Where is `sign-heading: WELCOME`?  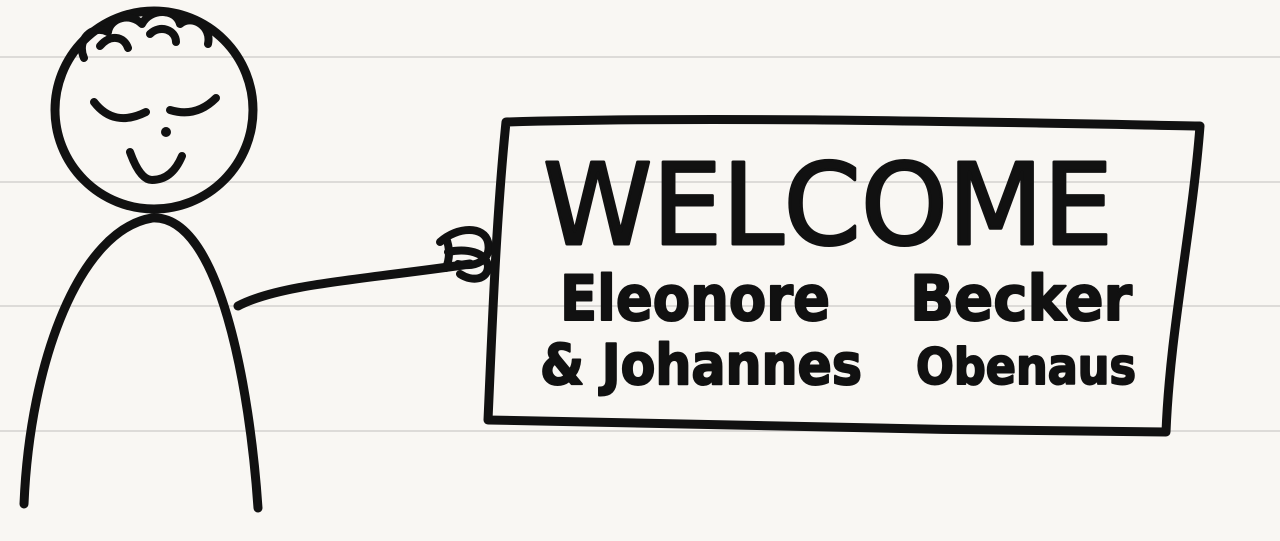
sign-heading: WELCOME is located at coordinates (828, 206).